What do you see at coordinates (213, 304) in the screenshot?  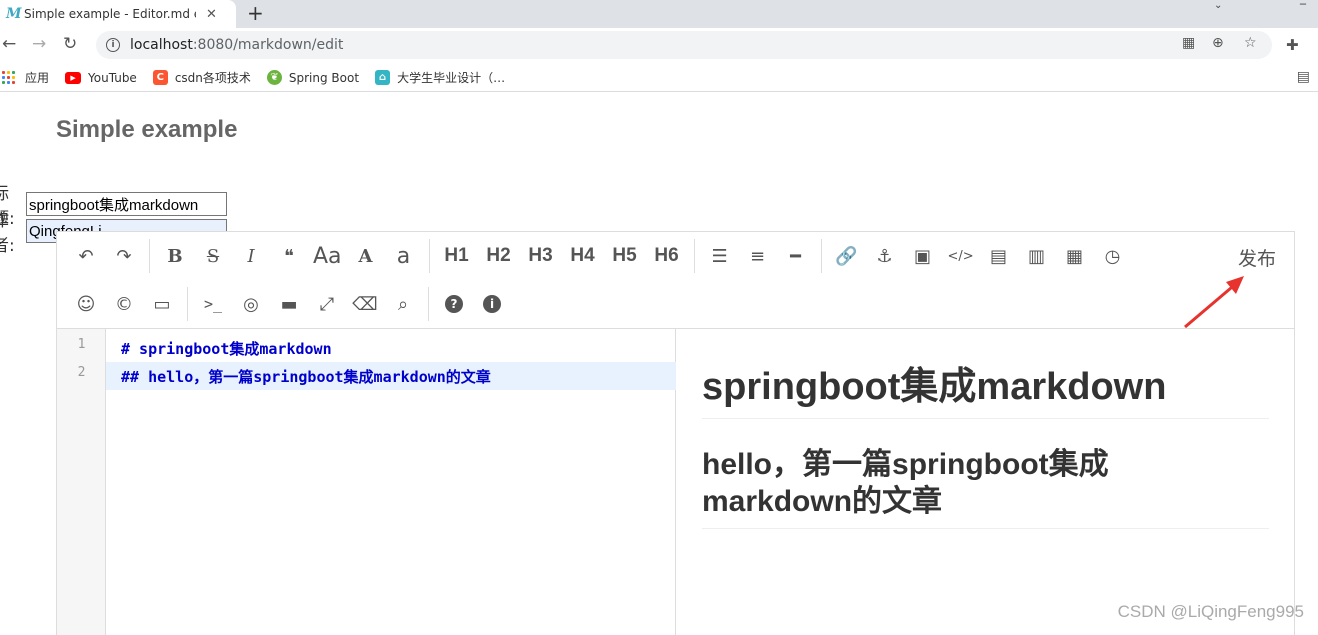 I see `goto-line-button: >_` at bounding box center [213, 304].